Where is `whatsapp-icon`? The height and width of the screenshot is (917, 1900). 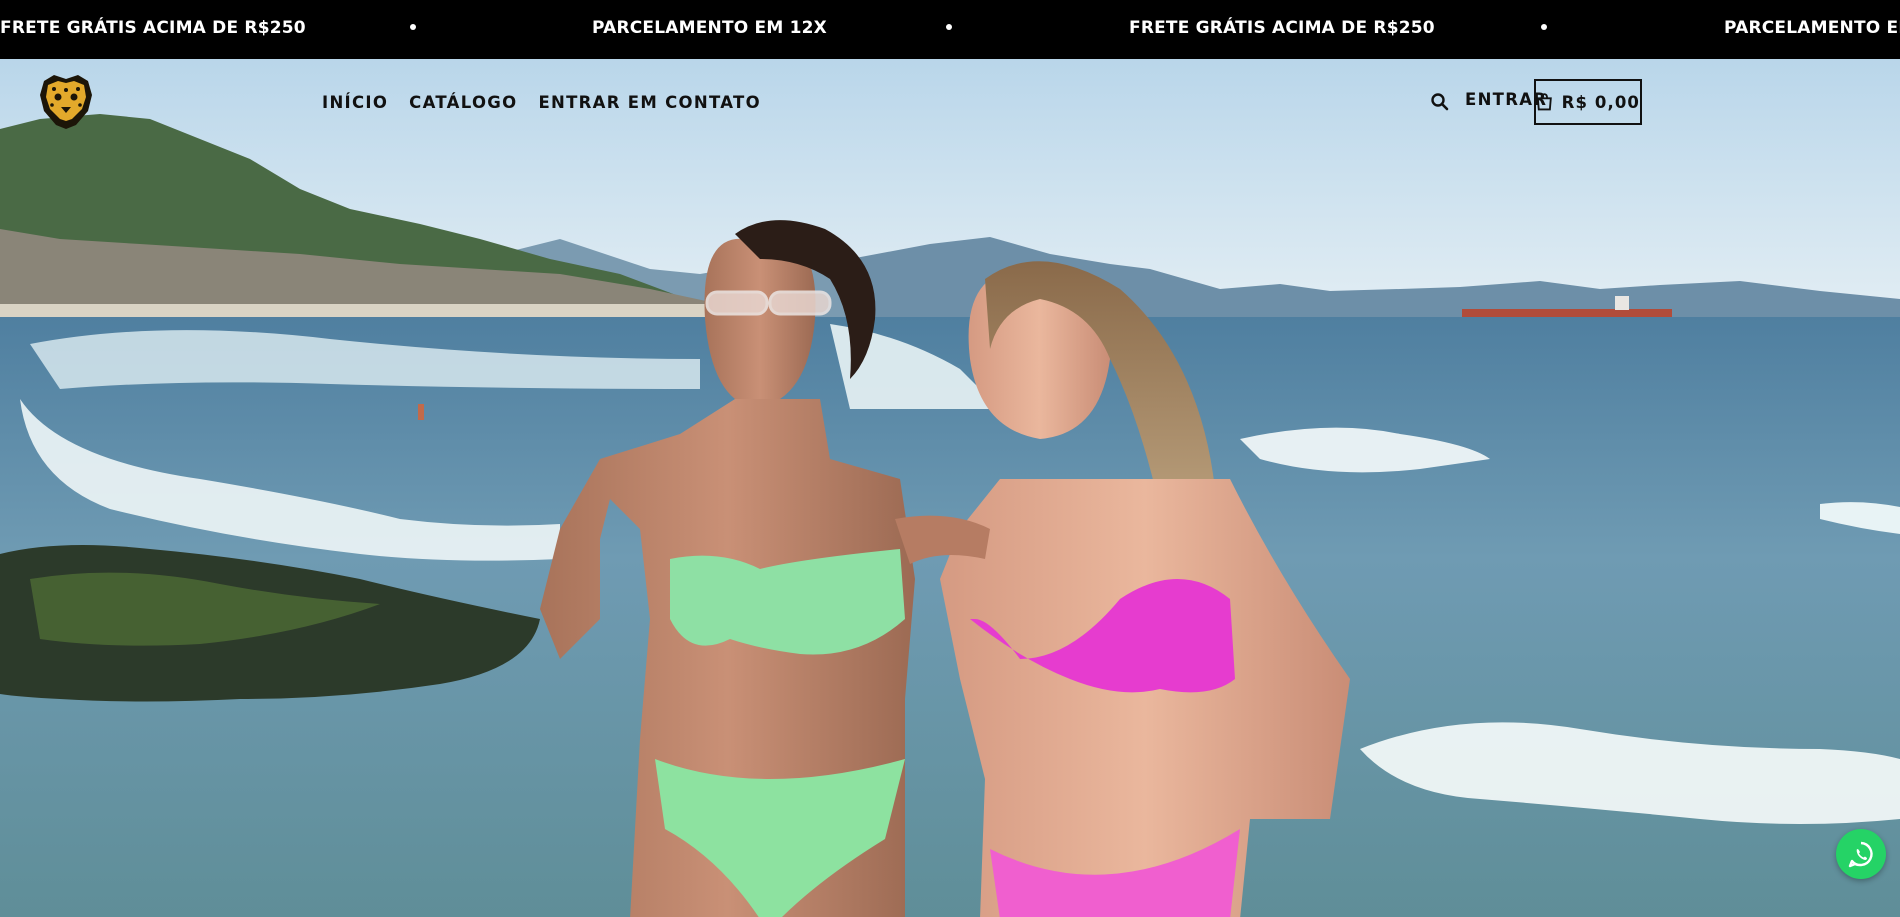
whatsapp-icon is located at coordinates (1860, 854).